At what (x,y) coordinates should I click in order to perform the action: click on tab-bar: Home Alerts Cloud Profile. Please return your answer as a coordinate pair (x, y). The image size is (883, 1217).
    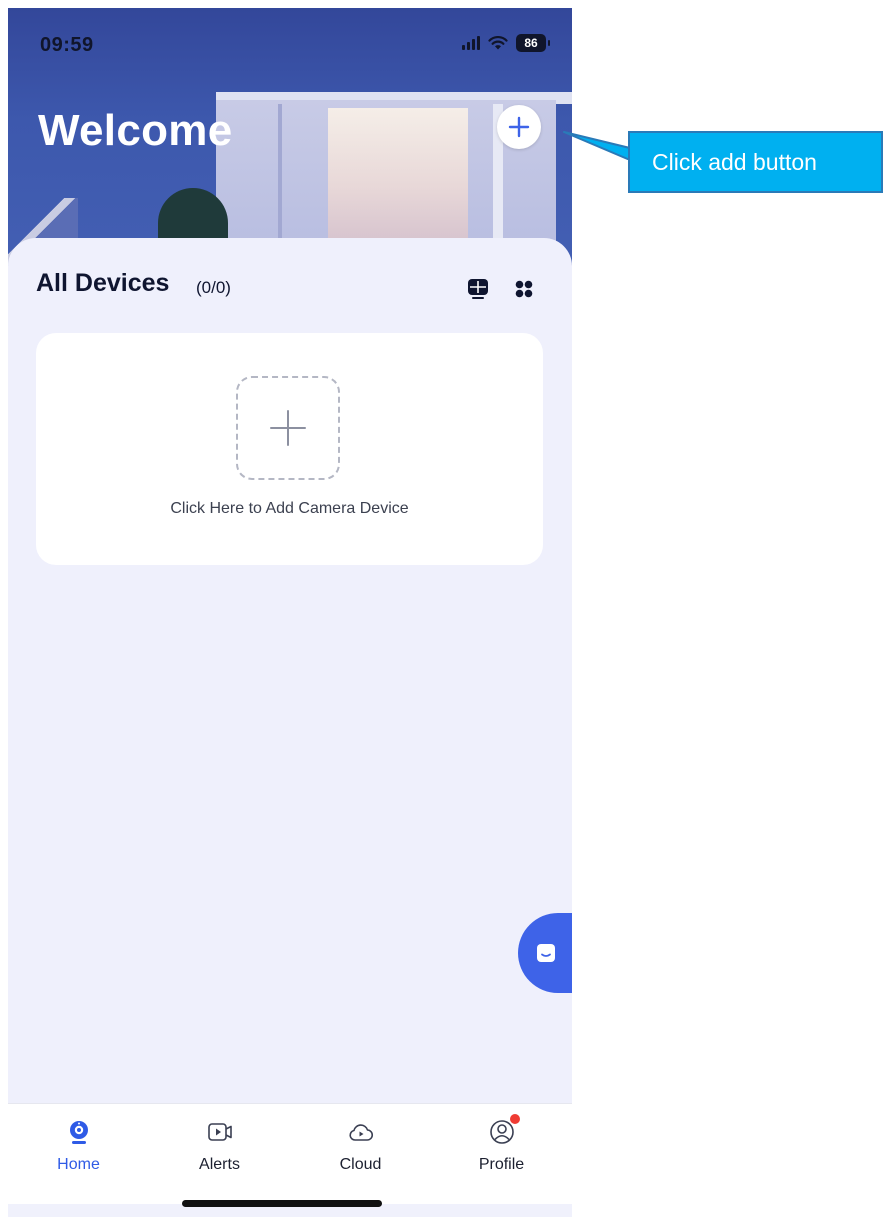
    Looking at the image, I should click on (290, 1153).